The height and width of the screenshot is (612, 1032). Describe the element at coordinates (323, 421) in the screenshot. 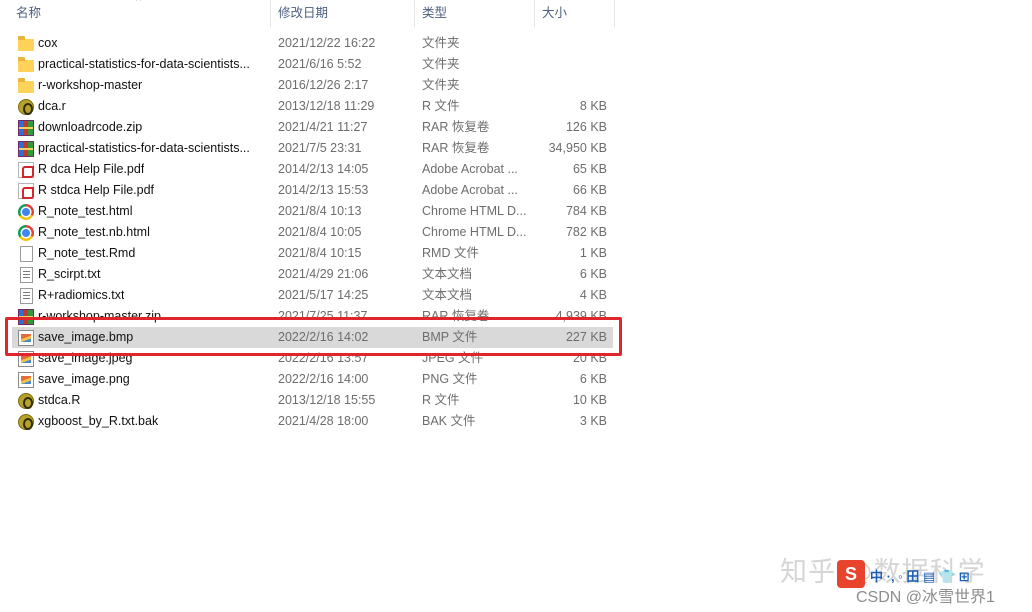

I see `file-modified-date: 2021/4/28 18:00` at that location.